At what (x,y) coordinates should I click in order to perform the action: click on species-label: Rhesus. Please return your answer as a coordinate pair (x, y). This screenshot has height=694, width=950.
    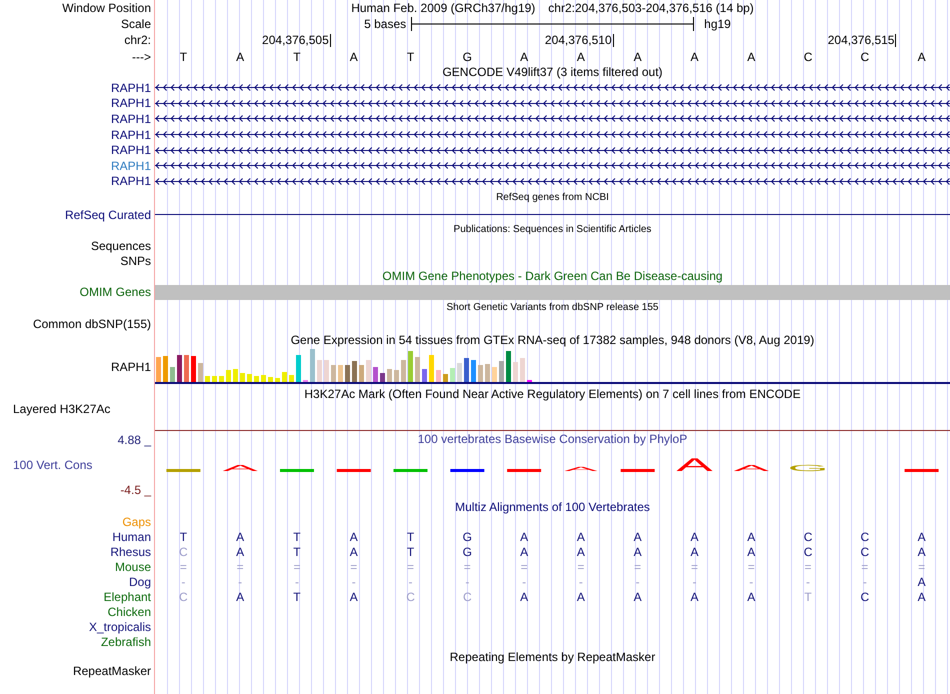
    Looking at the image, I should click on (130, 551).